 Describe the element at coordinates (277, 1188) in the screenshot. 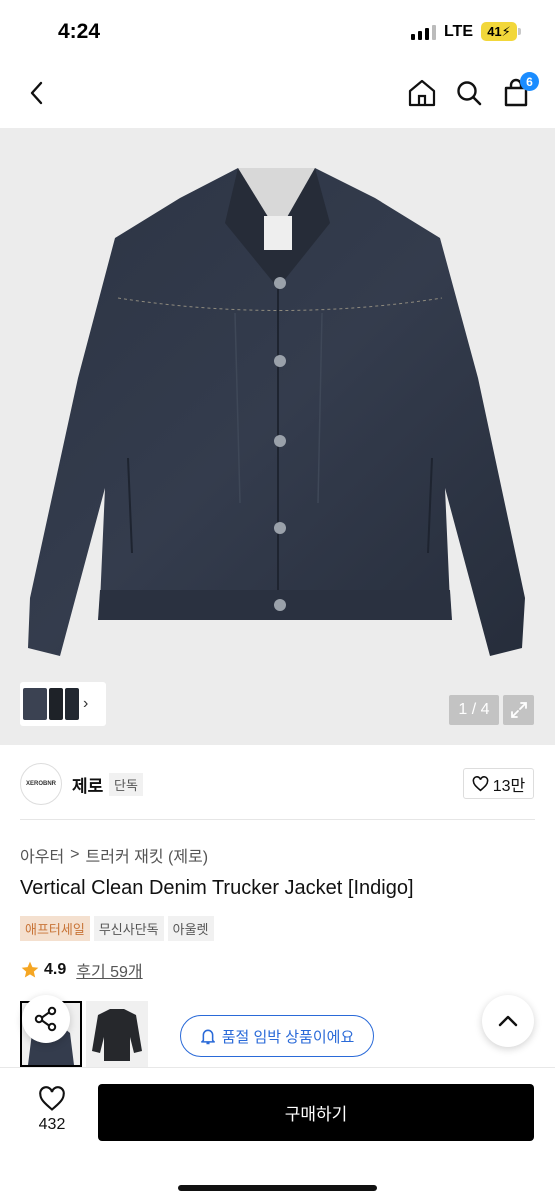

I see `home-indicator` at that location.